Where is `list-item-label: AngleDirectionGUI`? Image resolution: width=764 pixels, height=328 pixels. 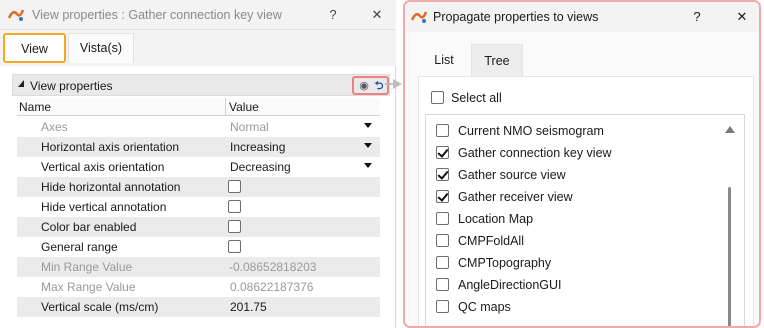 list-item-label: AngleDirectionGUI is located at coordinates (510, 285).